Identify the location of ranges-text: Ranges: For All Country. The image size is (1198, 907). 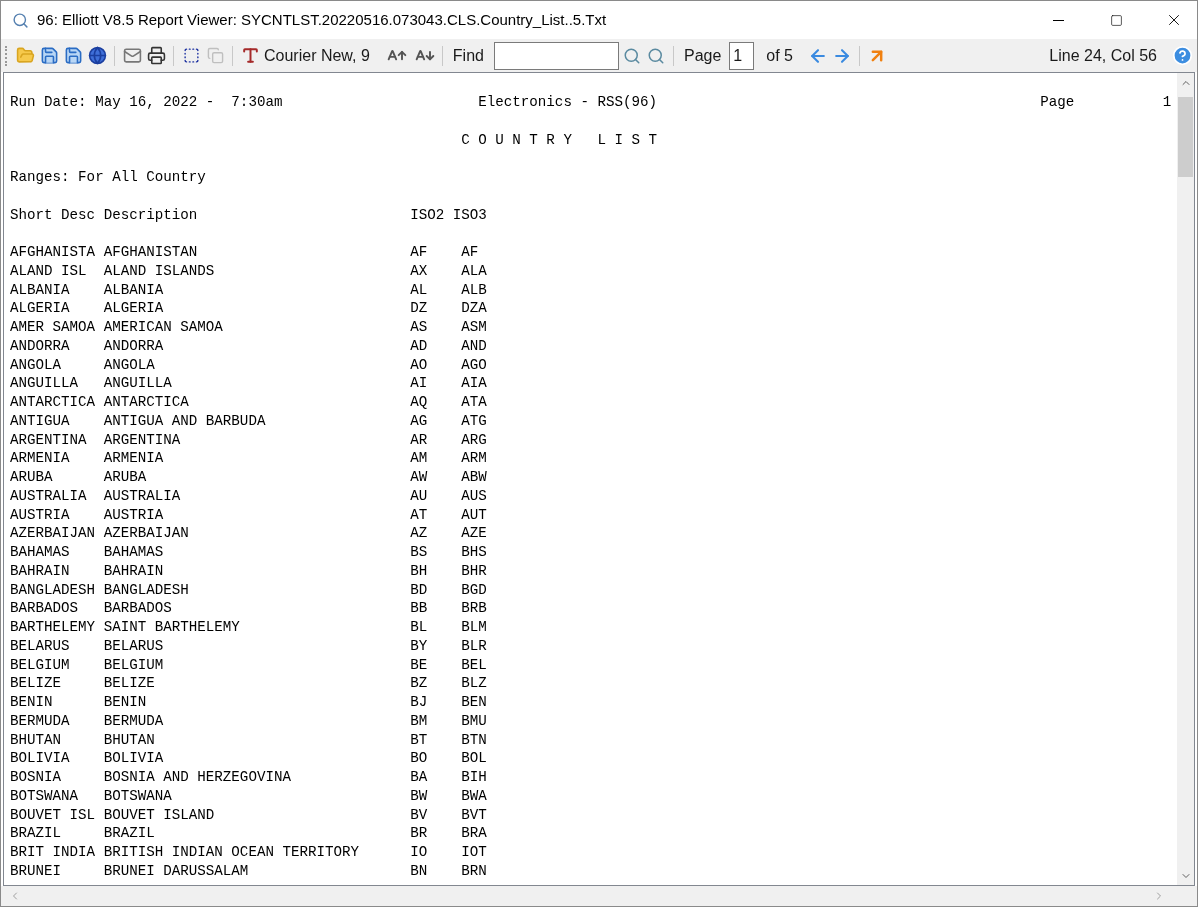
(108, 177).